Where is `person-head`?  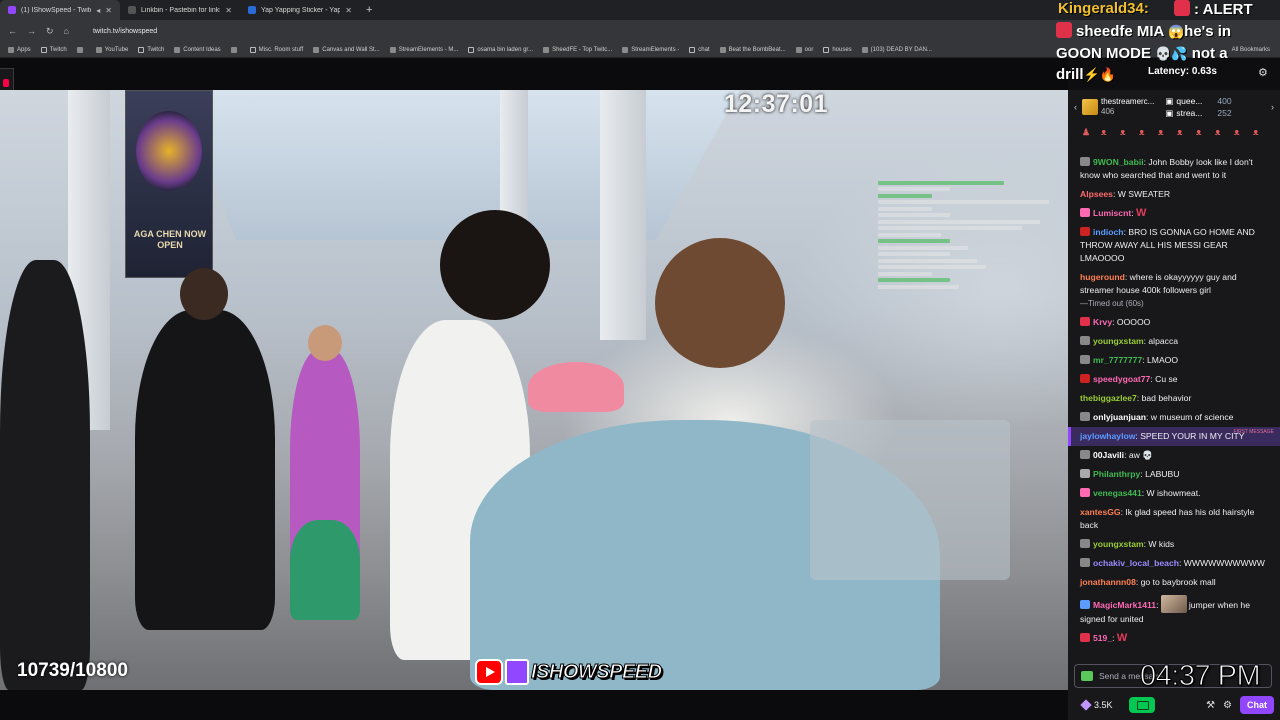
person-head is located at coordinates (325, 343).